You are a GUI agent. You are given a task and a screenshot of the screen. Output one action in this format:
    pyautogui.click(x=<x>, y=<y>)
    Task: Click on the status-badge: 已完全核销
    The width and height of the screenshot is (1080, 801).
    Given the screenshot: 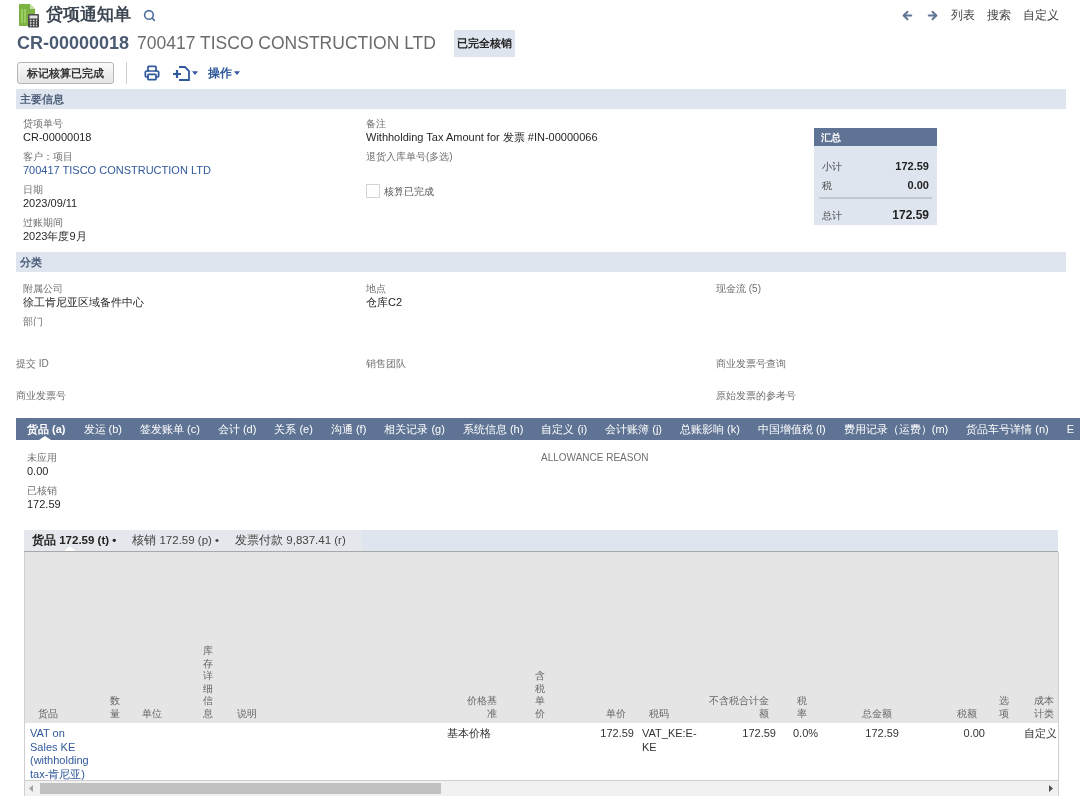 What is the action you would take?
    pyautogui.click(x=484, y=43)
    